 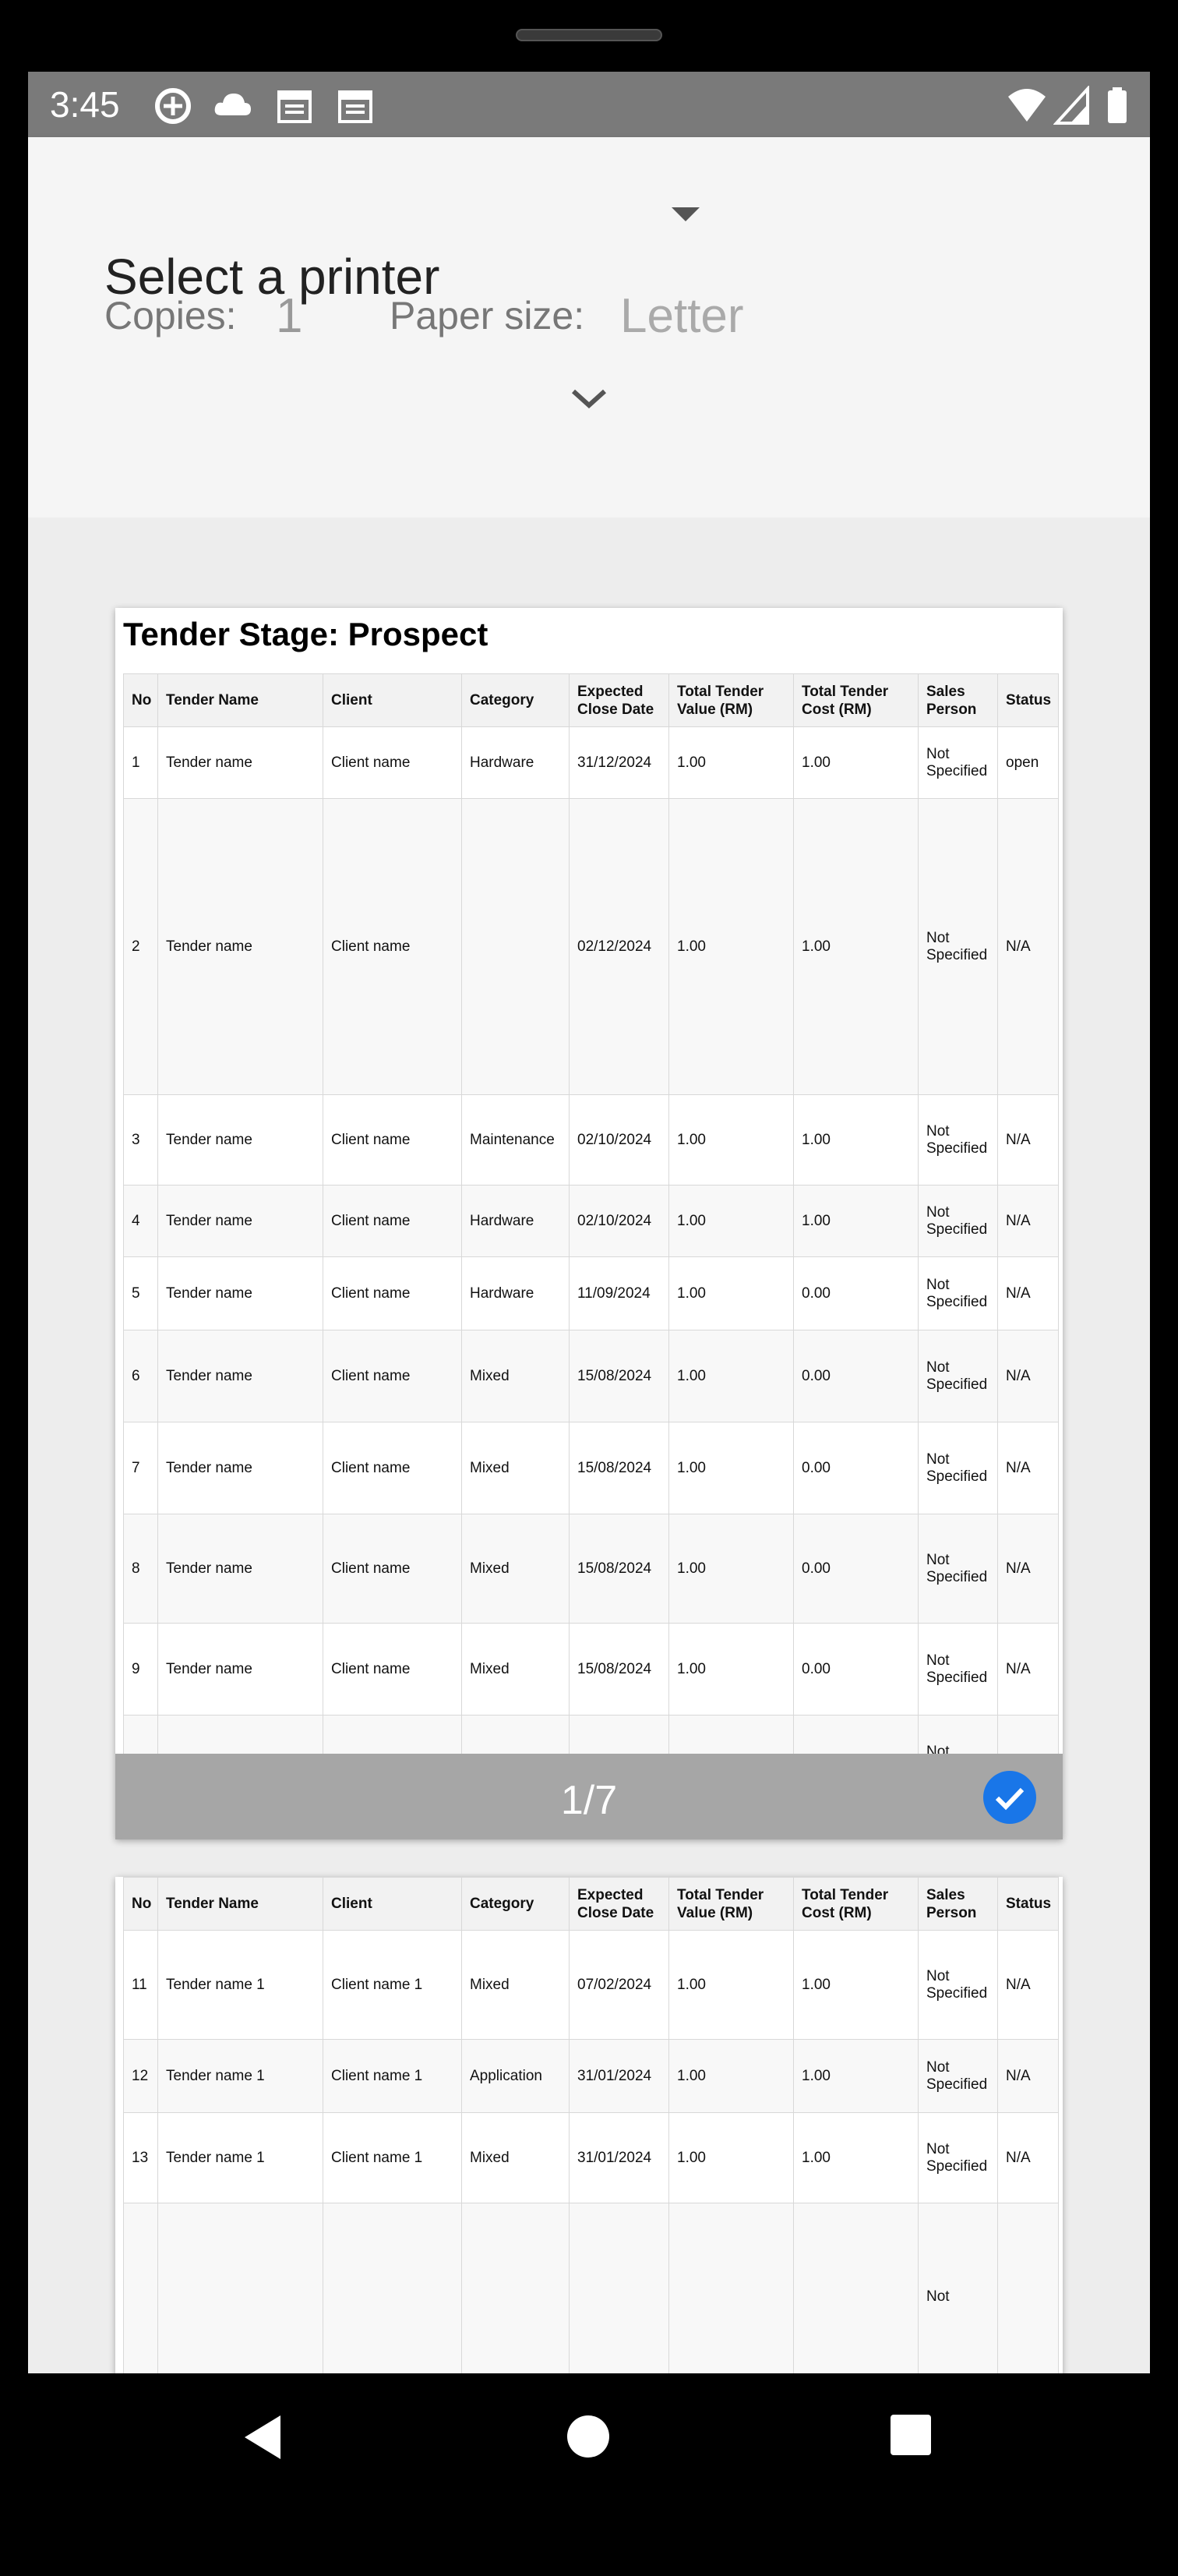 I want to click on expand-options-icon, so click(x=589, y=398).